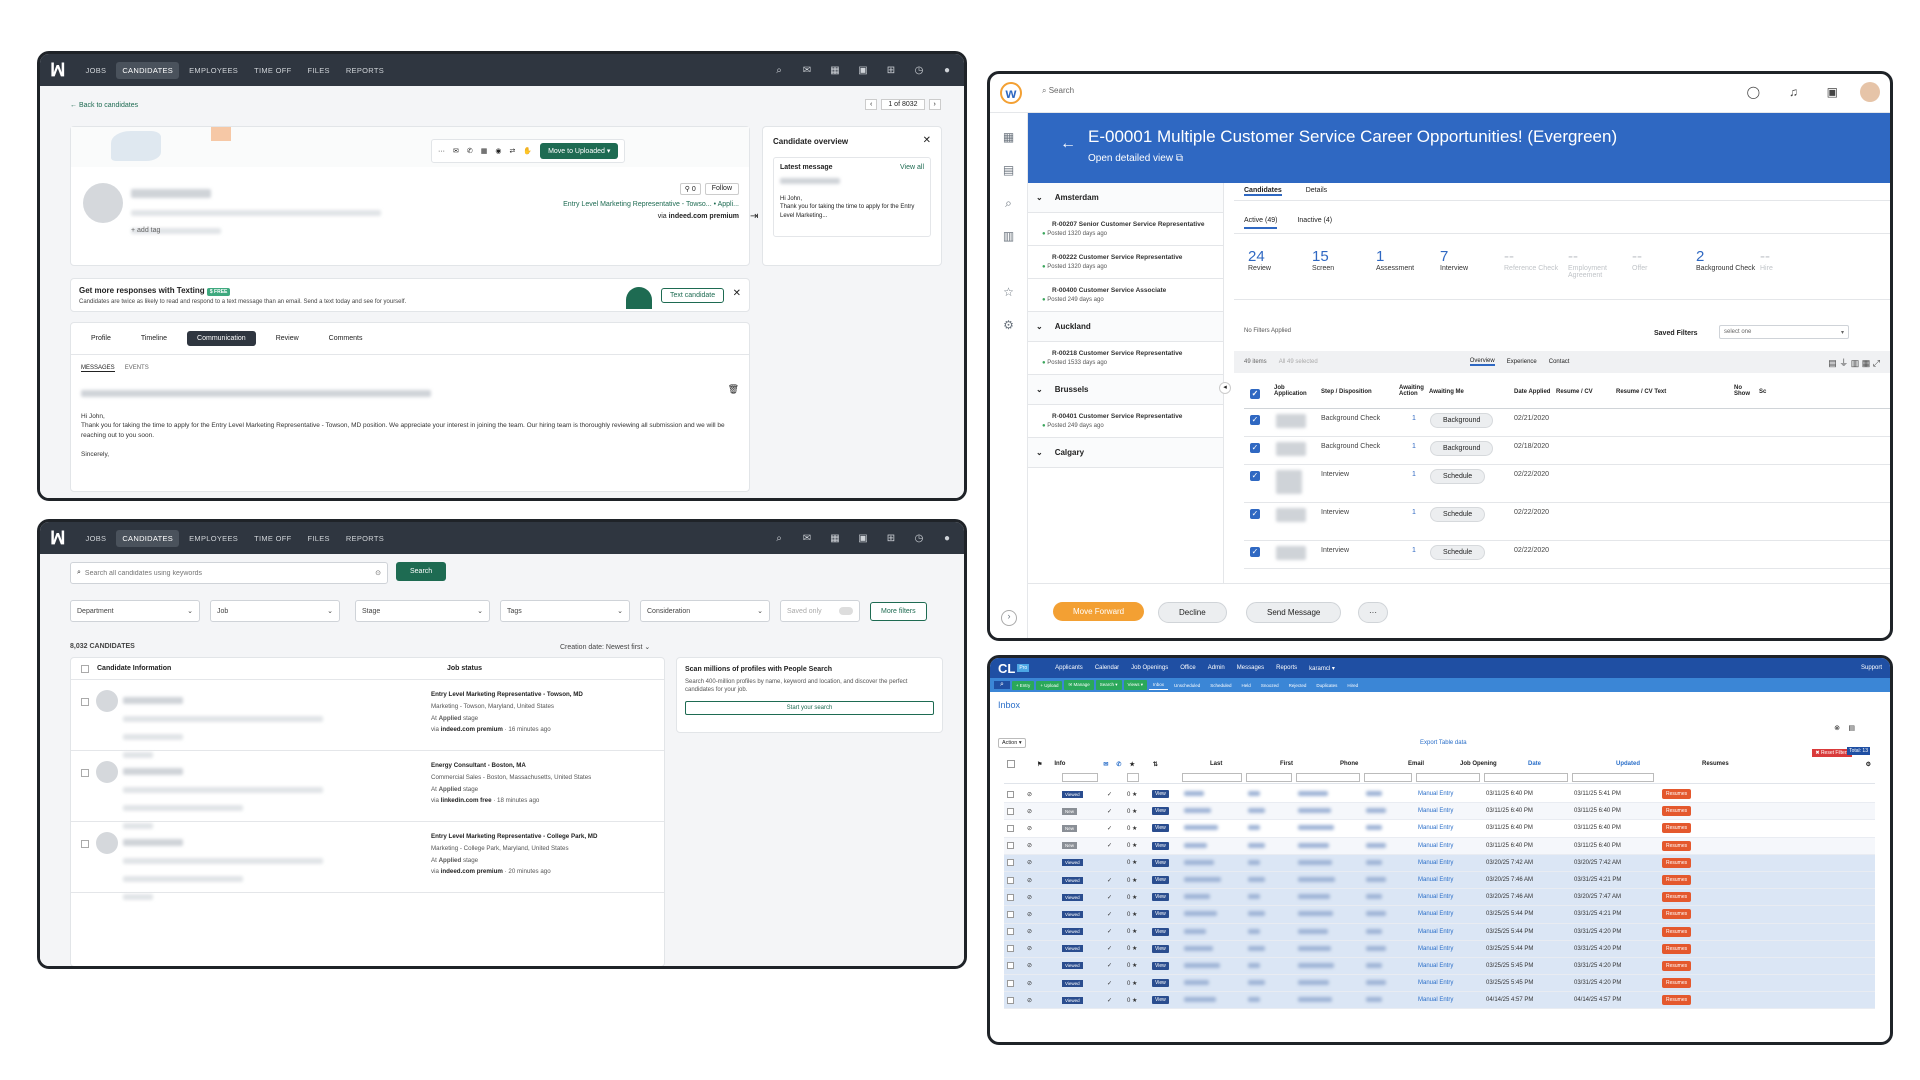 This screenshot has width=1920, height=1080. I want to click on job-filter-input, so click(1448, 777).